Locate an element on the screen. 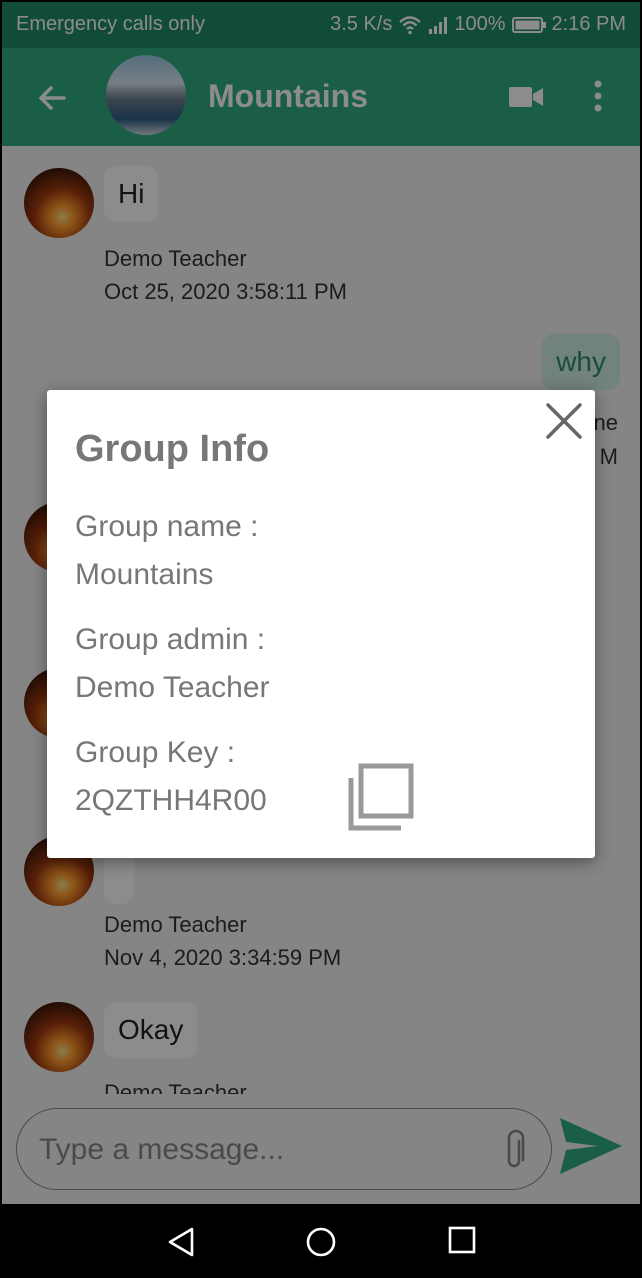 Image resolution: width=642 pixels, height=1278 pixels. nav-recents-icon is located at coordinates (462, 1240).